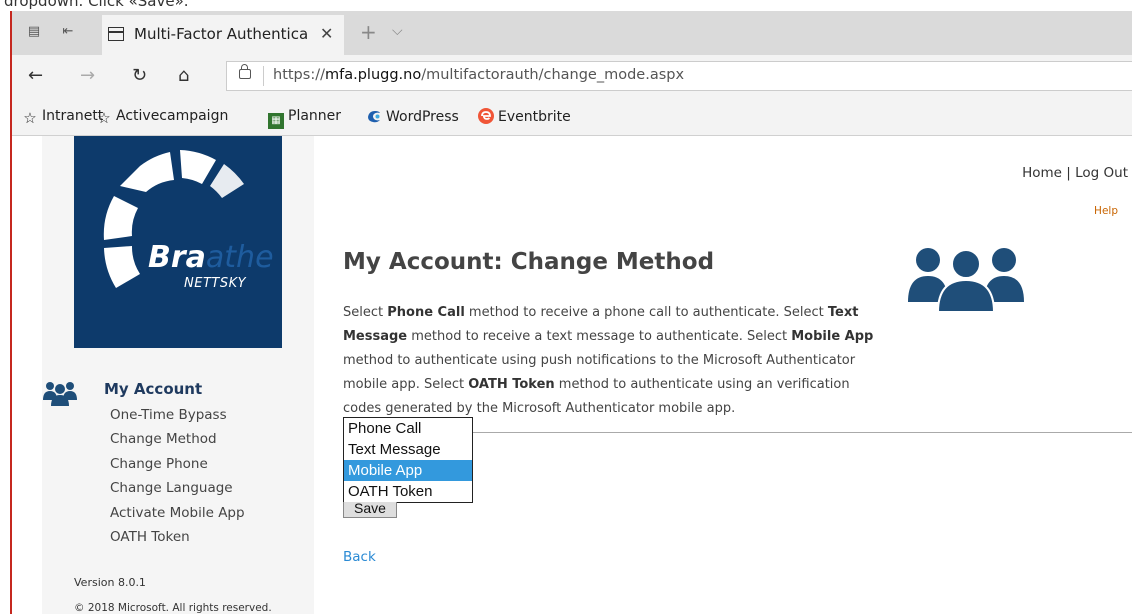 This screenshot has height=614, width=1132. What do you see at coordinates (263, 76) in the screenshot?
I see `url-separator` at bounding box center [263, 76].